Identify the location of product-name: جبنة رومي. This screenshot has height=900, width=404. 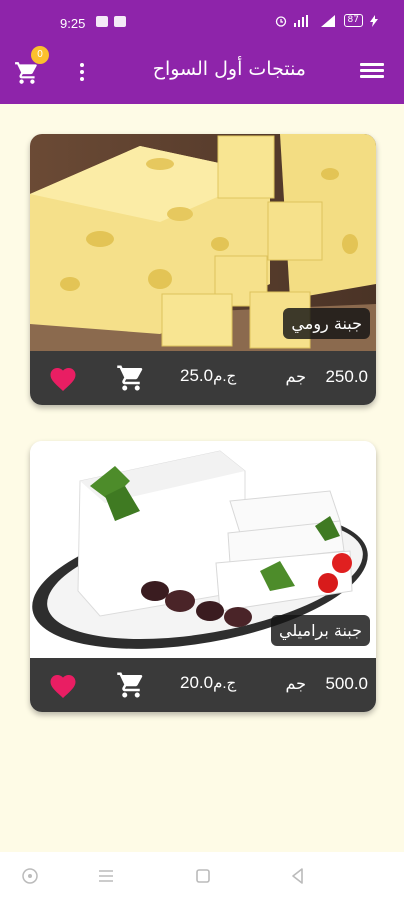
(326, 323).